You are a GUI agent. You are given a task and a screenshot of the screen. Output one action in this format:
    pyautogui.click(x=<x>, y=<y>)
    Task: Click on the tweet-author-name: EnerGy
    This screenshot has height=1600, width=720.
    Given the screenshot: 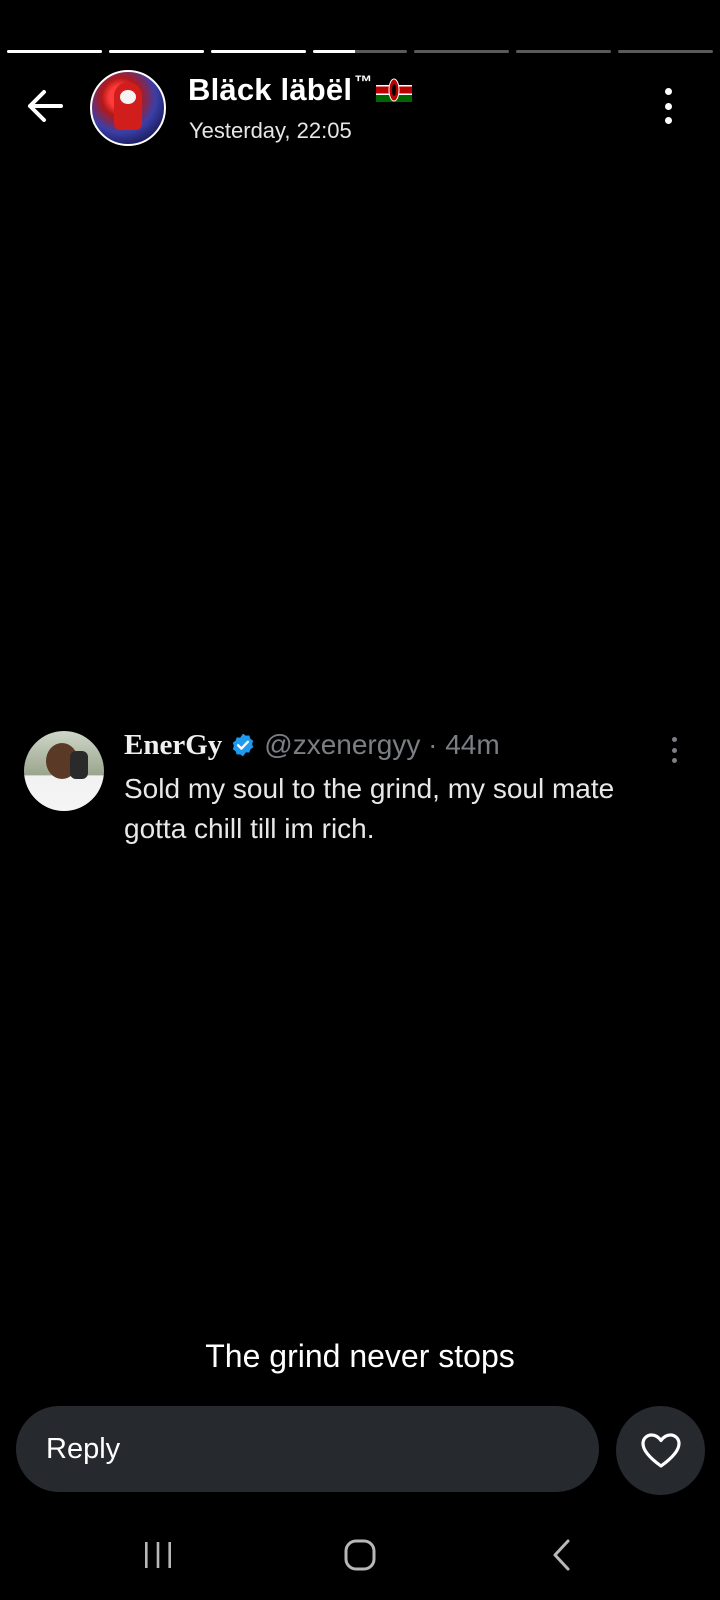 What is the action you would take?
    pyautogui.click(x=173, y=744)
    